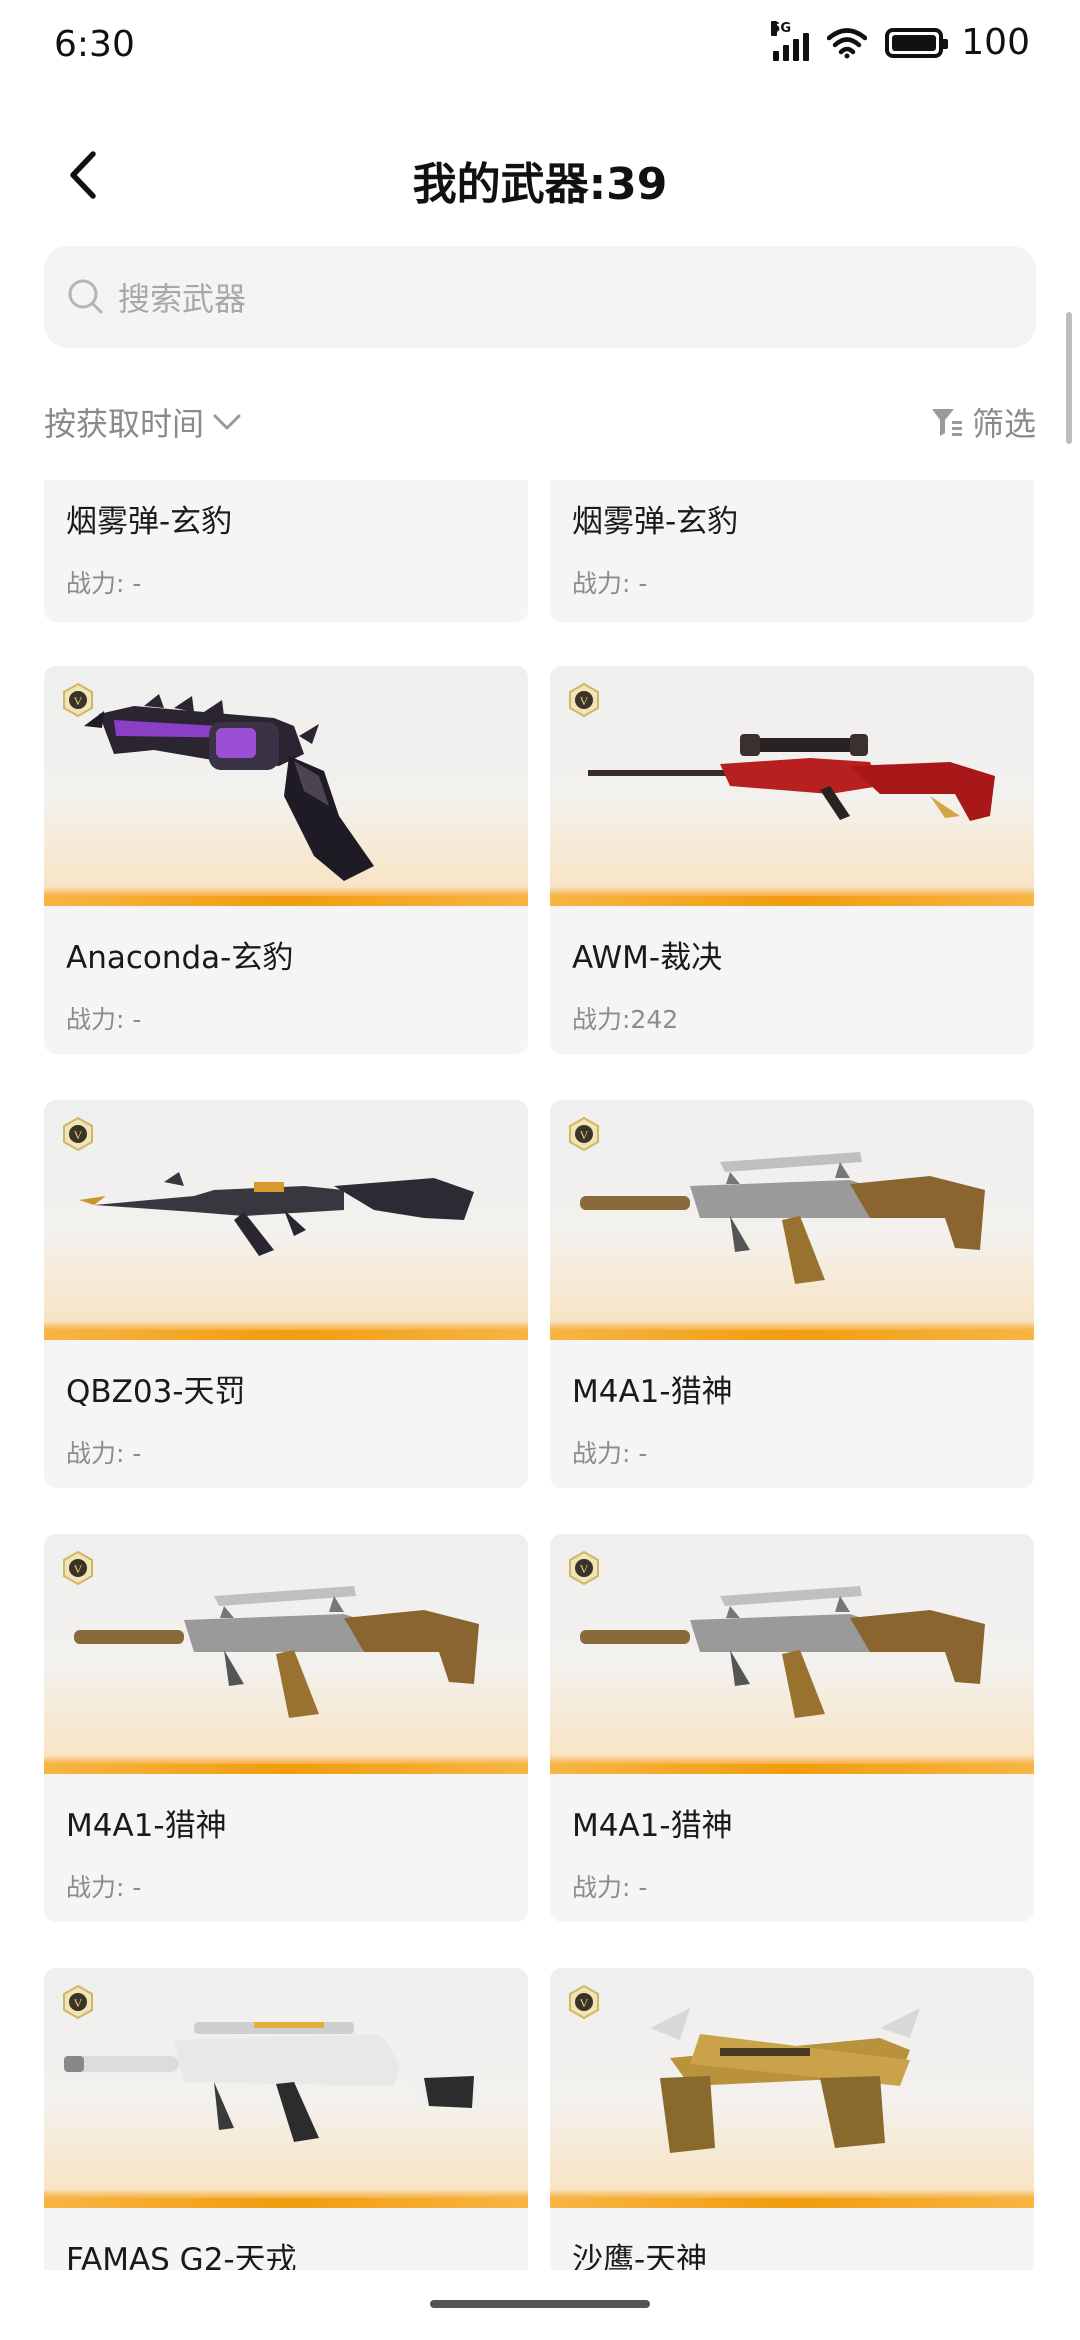  I want to click on weapon-card: V QBZ03-天罚 战力: -, so click(286, 1294).